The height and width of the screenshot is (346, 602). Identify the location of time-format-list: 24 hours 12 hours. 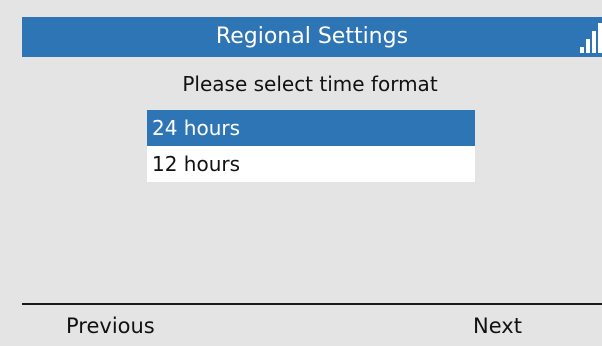
(311, 146).